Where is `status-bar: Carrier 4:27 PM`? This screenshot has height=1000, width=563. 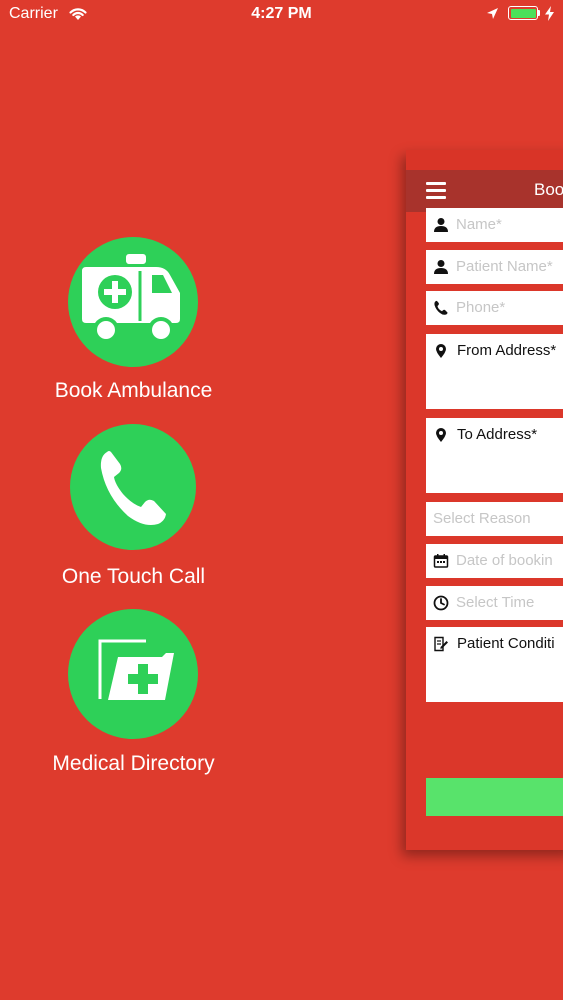 status-bar: Carrier 4:27 PM is located at coordinates (281, 15).